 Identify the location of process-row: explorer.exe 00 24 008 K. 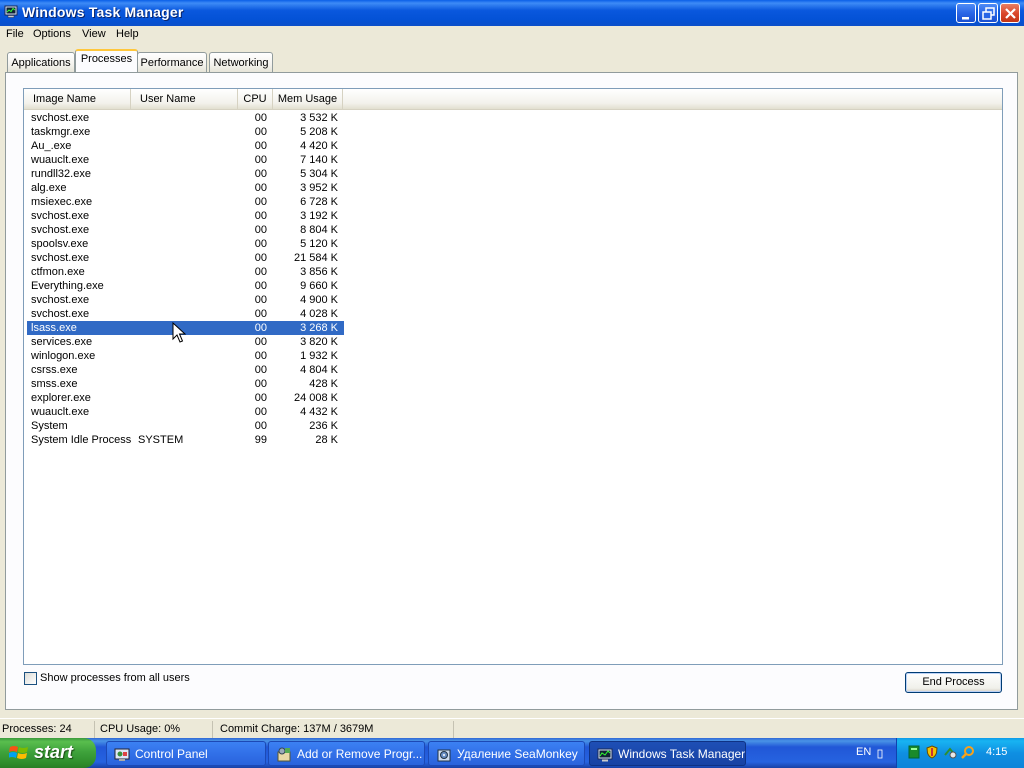
(185, 398).